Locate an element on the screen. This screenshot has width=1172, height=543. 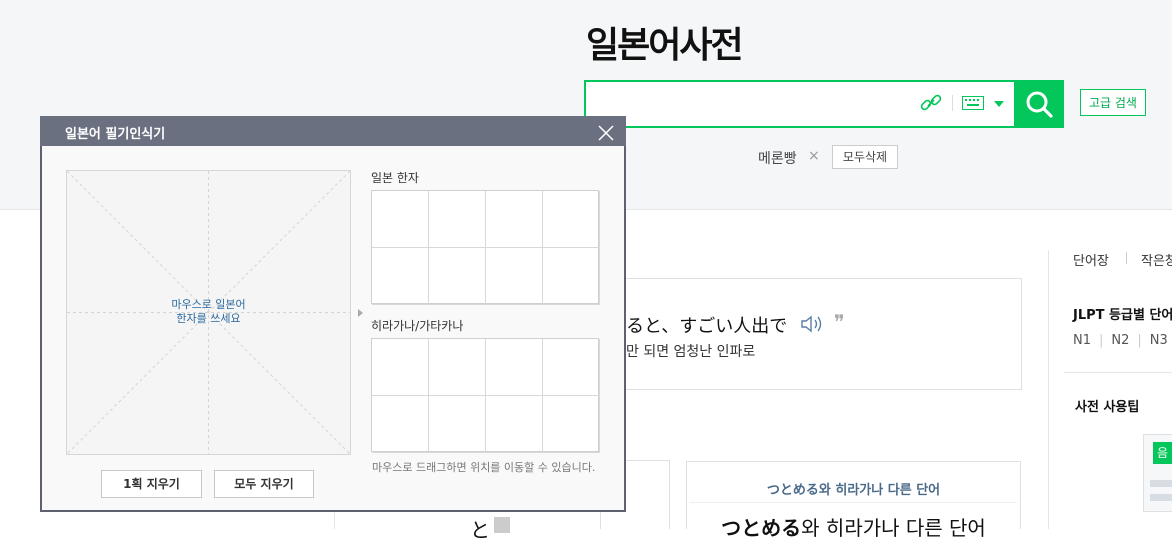
keyboard-icon is located at coordinates (973, 103).